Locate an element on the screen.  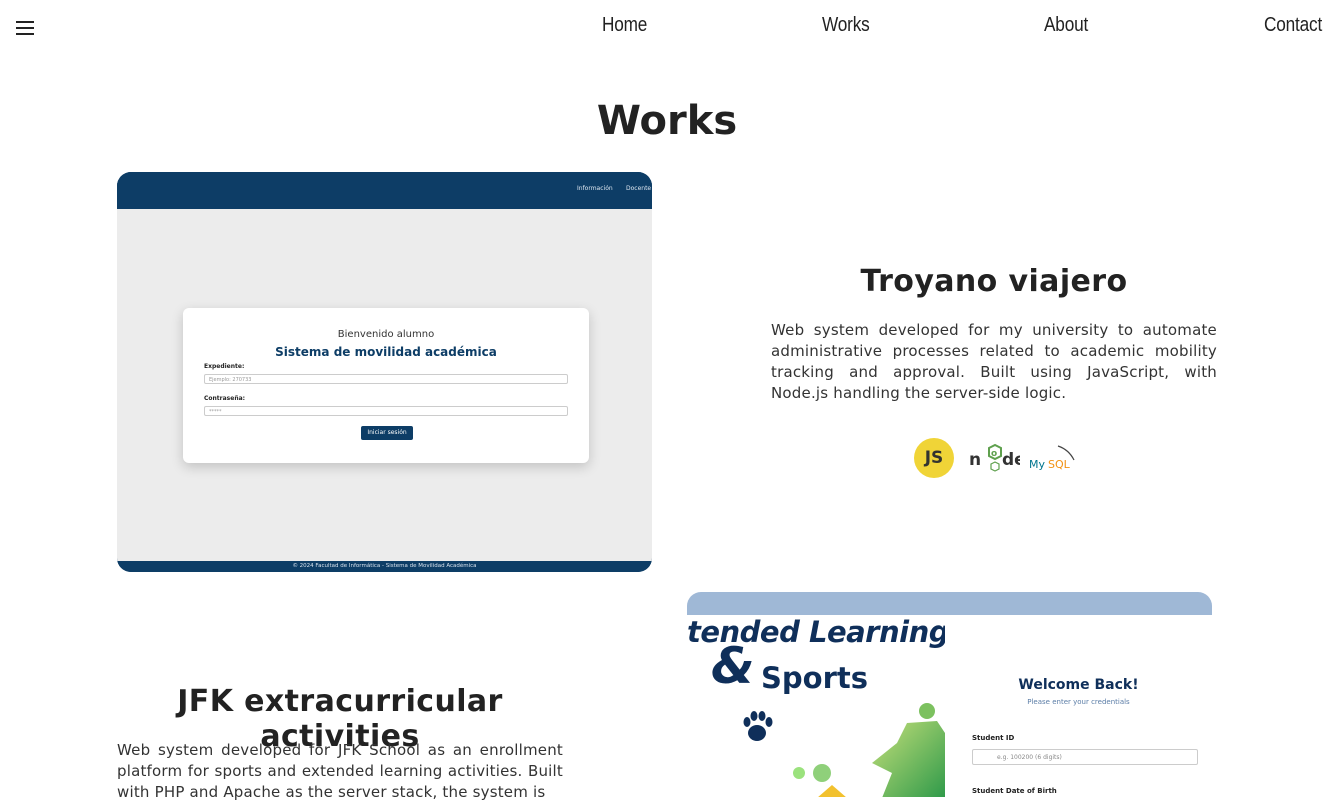
screenshot-nav-link: Información is located at coordinates (595, 188).